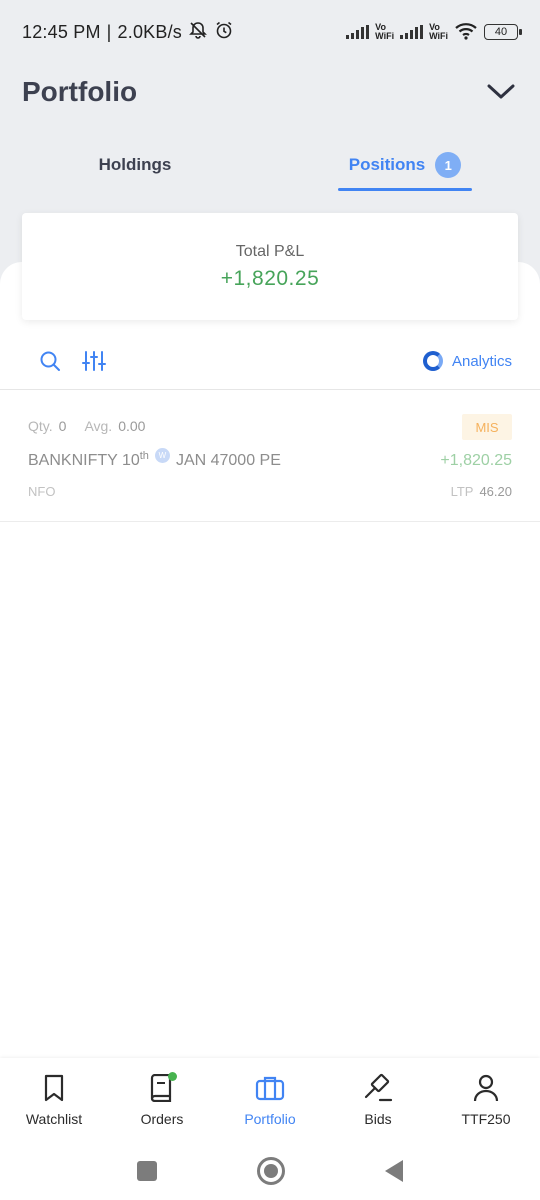 This screenshot has height=1200, width=540. I want to click on nav-bids: Bids, so click(378, 1100).